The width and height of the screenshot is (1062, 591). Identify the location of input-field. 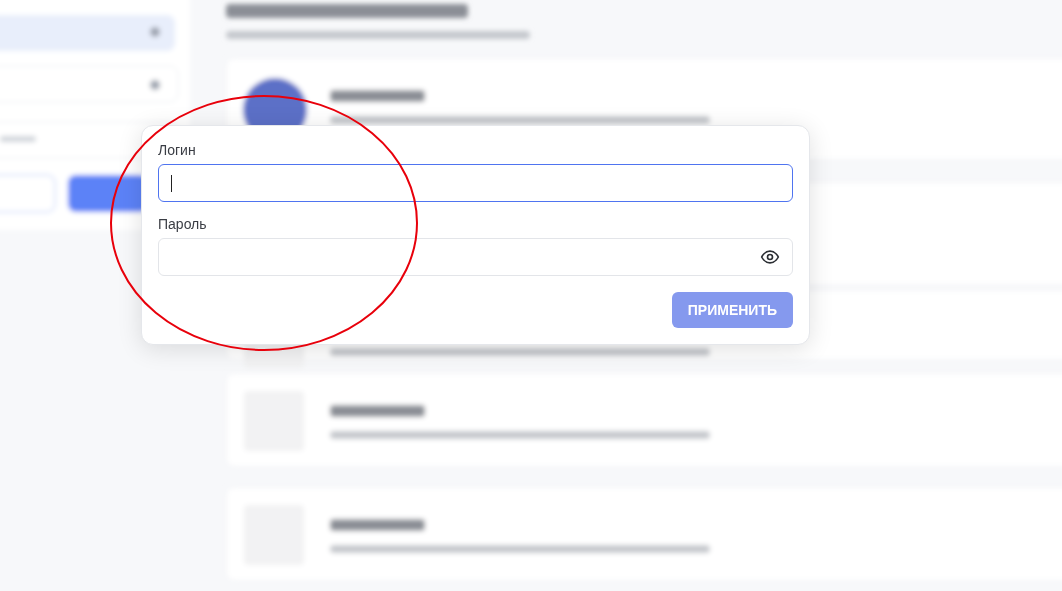
(475, 183).